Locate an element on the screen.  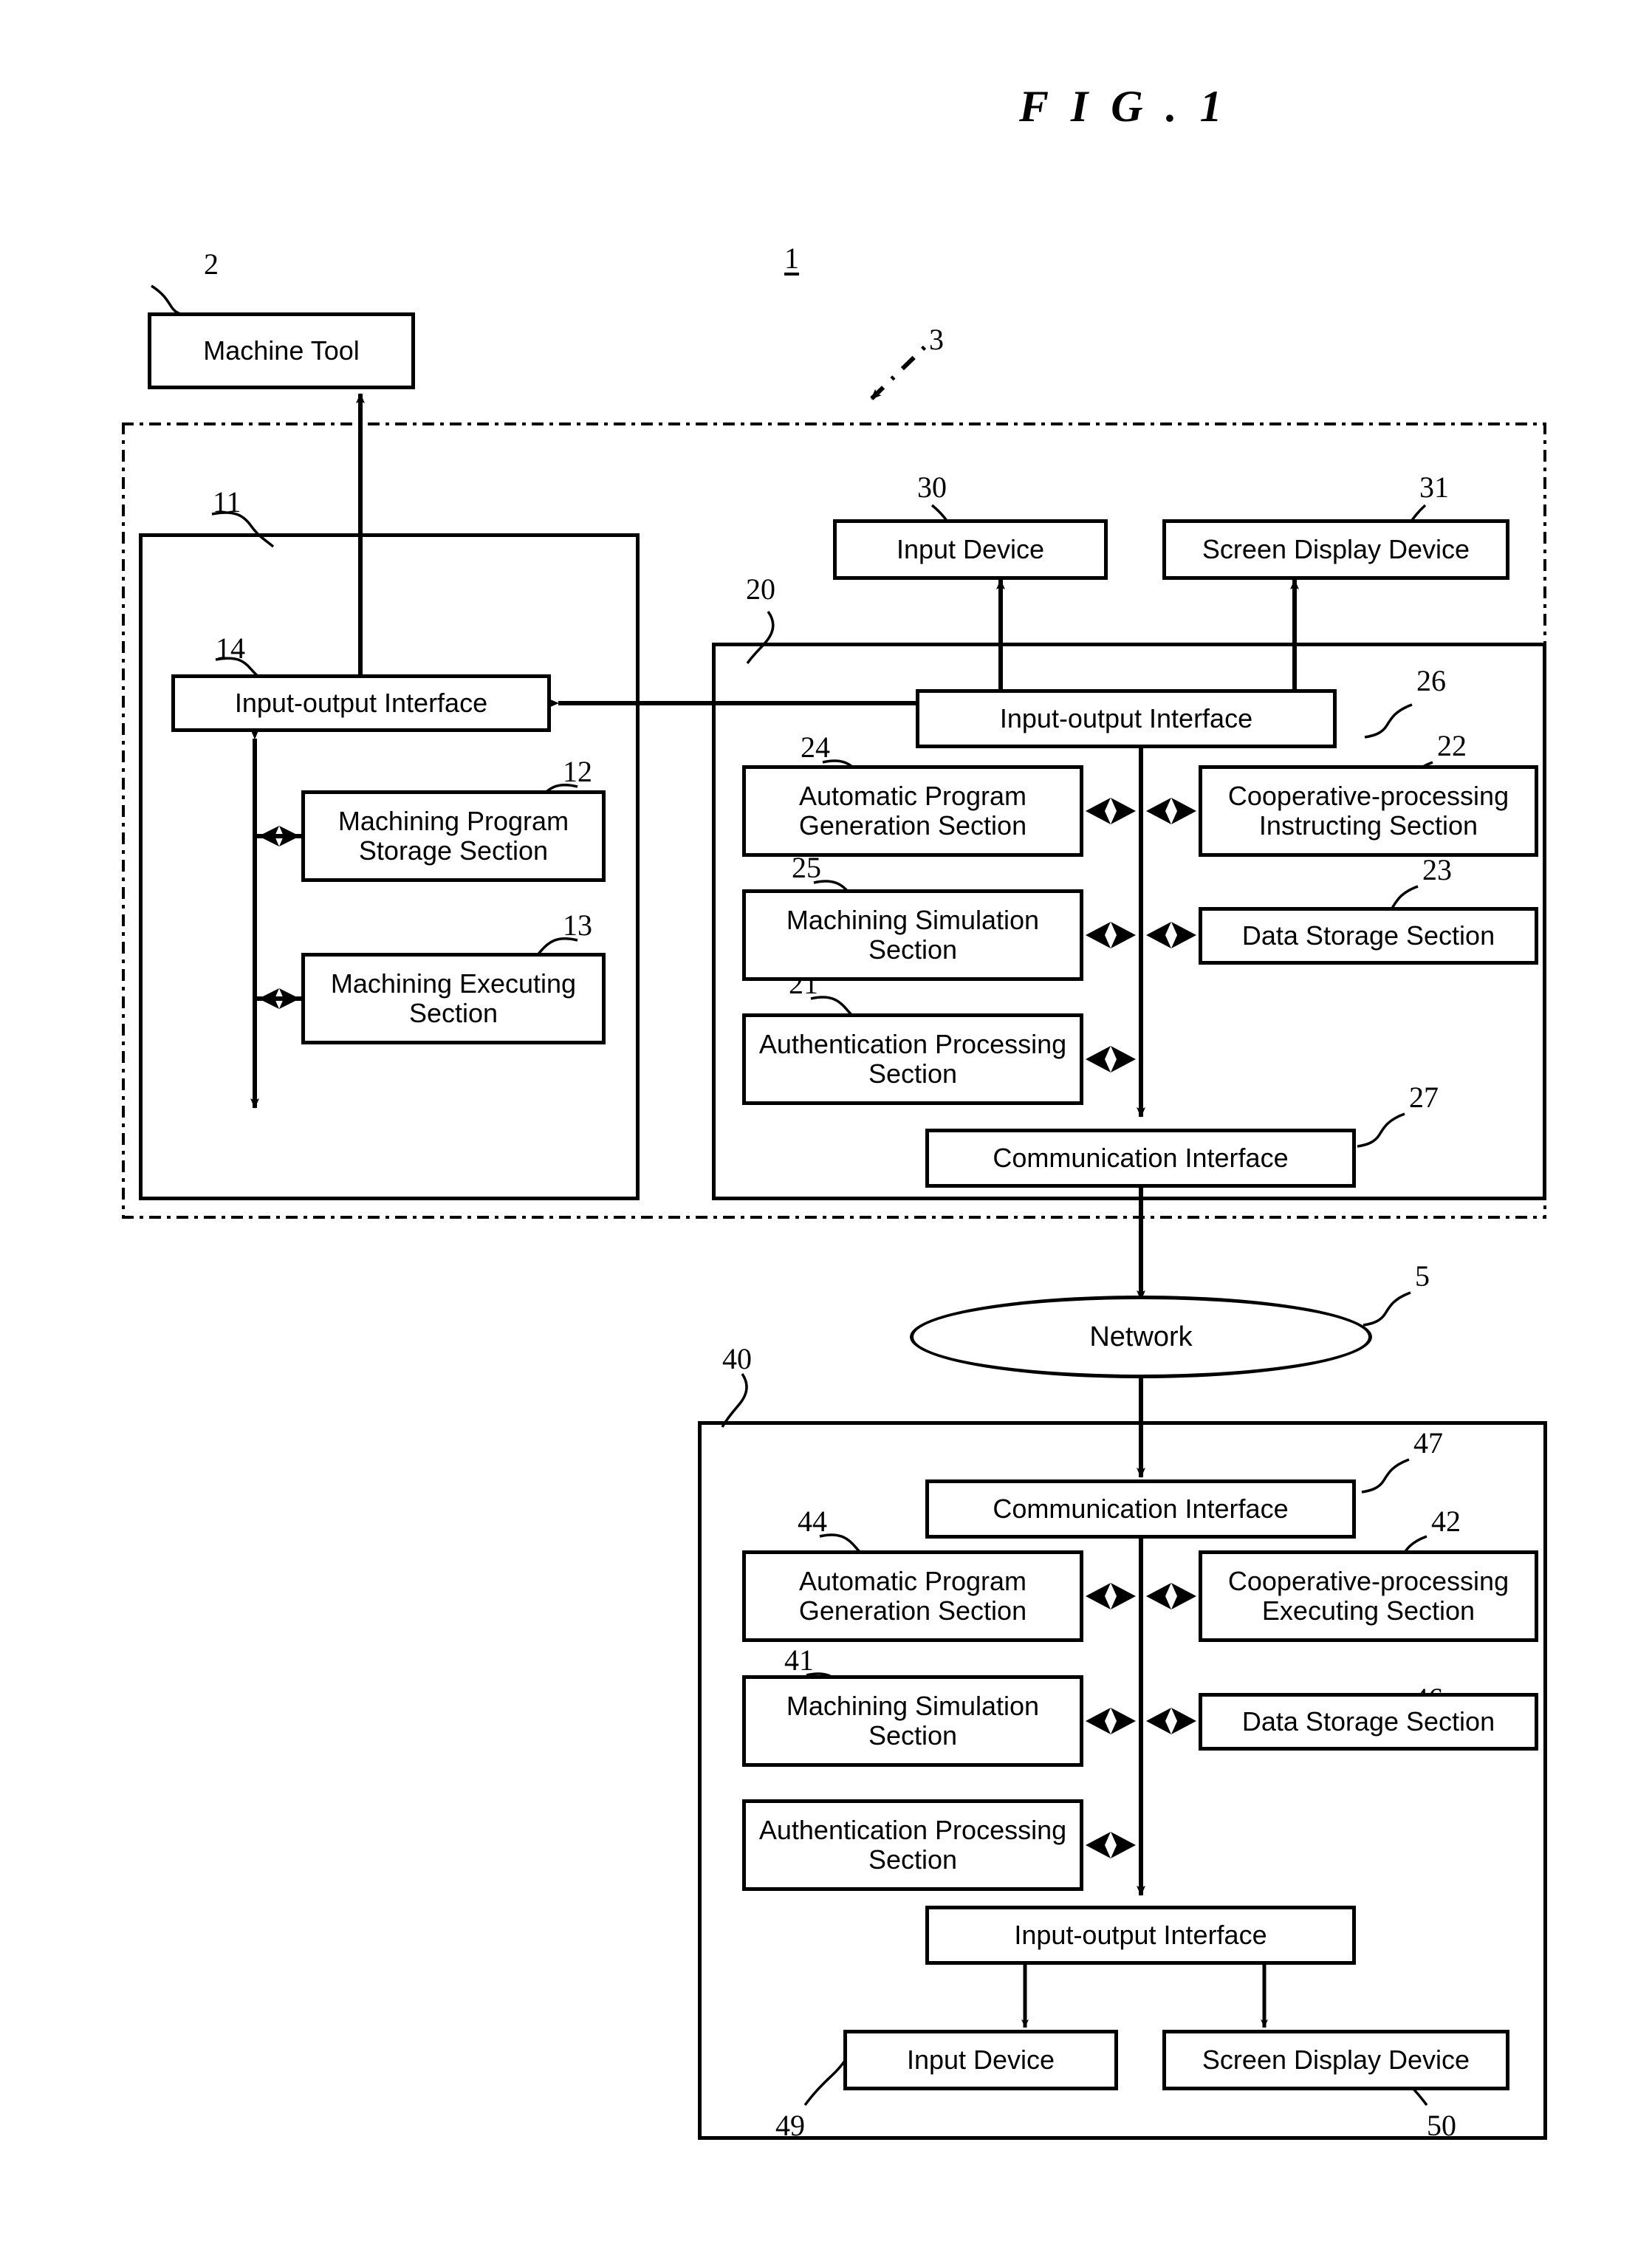
ref-11: 11 is located at coordinates (227, 502).